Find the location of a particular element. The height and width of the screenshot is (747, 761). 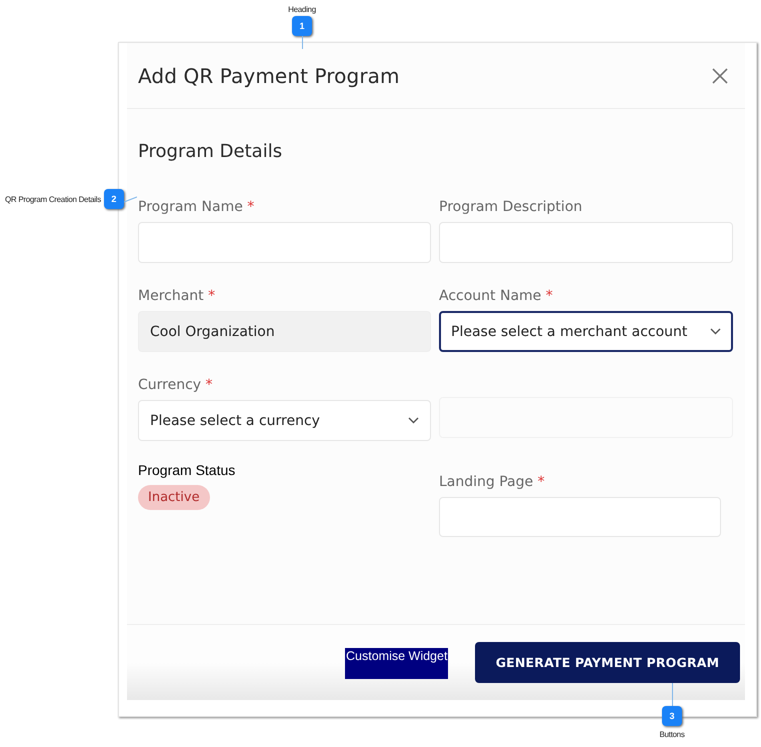

field-label: Program Name * is located at coordinates (196, 207).